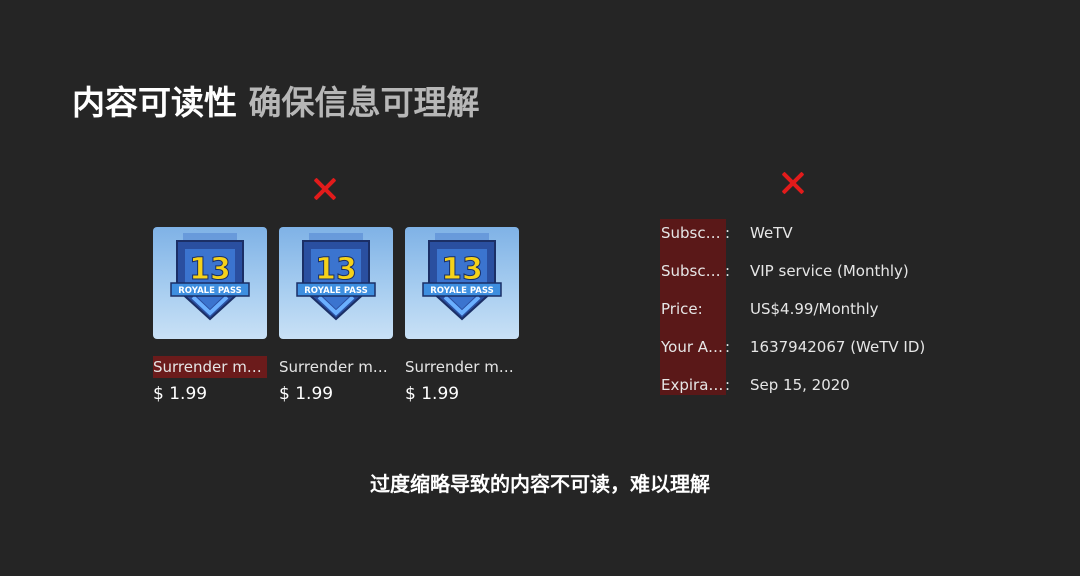 This screenshot has width=1080, height=576. I want to click on title-main: 内容可读性, so click(154, 102).